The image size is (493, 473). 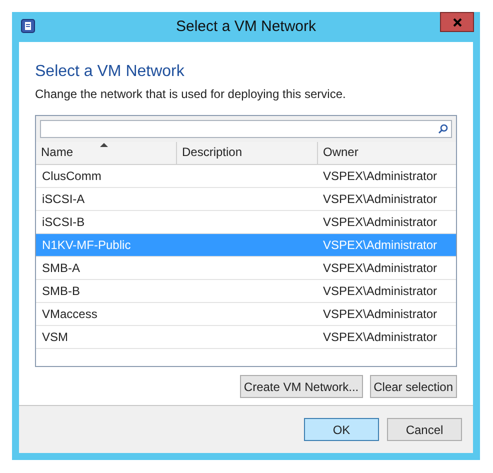 What do you see at coordinates (424, 429) in the screenshot?
I see `dialog-button: Cancel` at bounding box center [424, 429].